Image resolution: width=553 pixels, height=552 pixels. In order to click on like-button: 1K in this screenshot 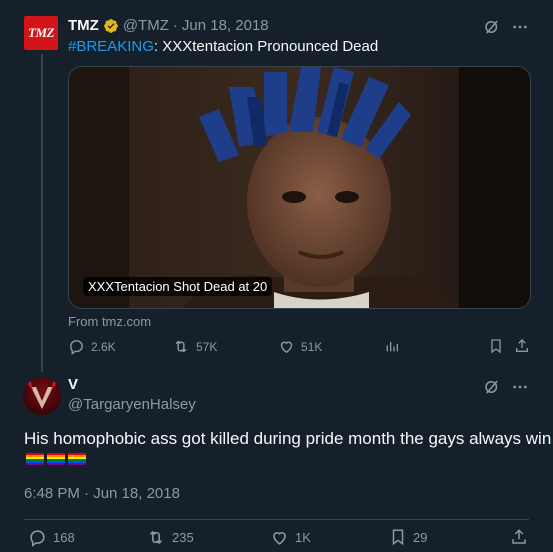, I will do `click(290, 537)`.